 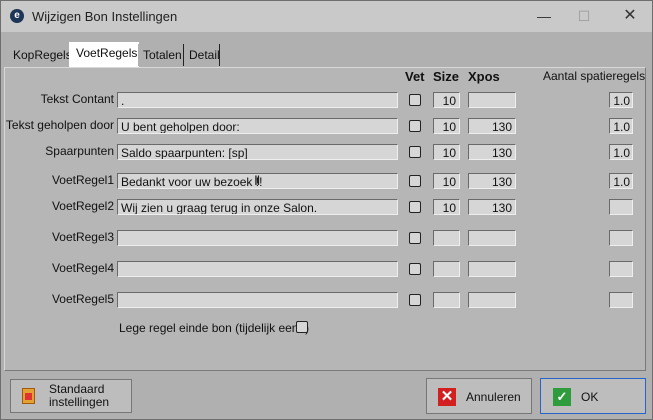 I want to click on minimize-icon: —, so click(x=544, y=16).